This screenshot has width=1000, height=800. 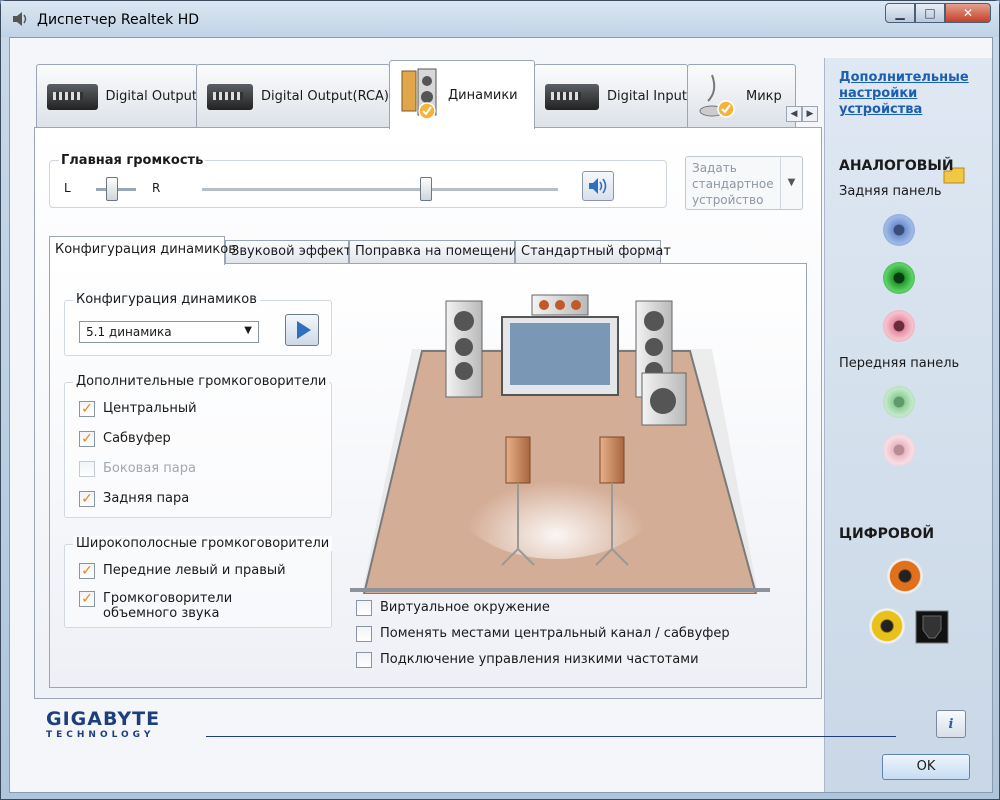 I want to click on speakers-icon, so click(x=419, y=94).